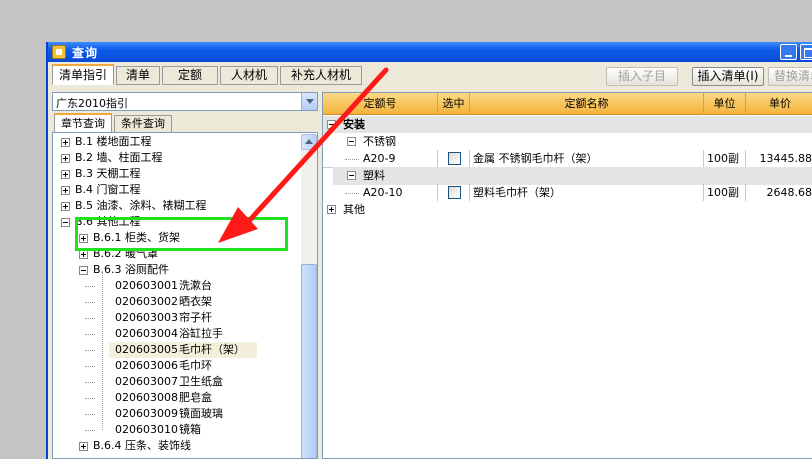  I want to click on tree-node-label: B.5 油漆、涂料、裱糊工程, so click(141, 205).